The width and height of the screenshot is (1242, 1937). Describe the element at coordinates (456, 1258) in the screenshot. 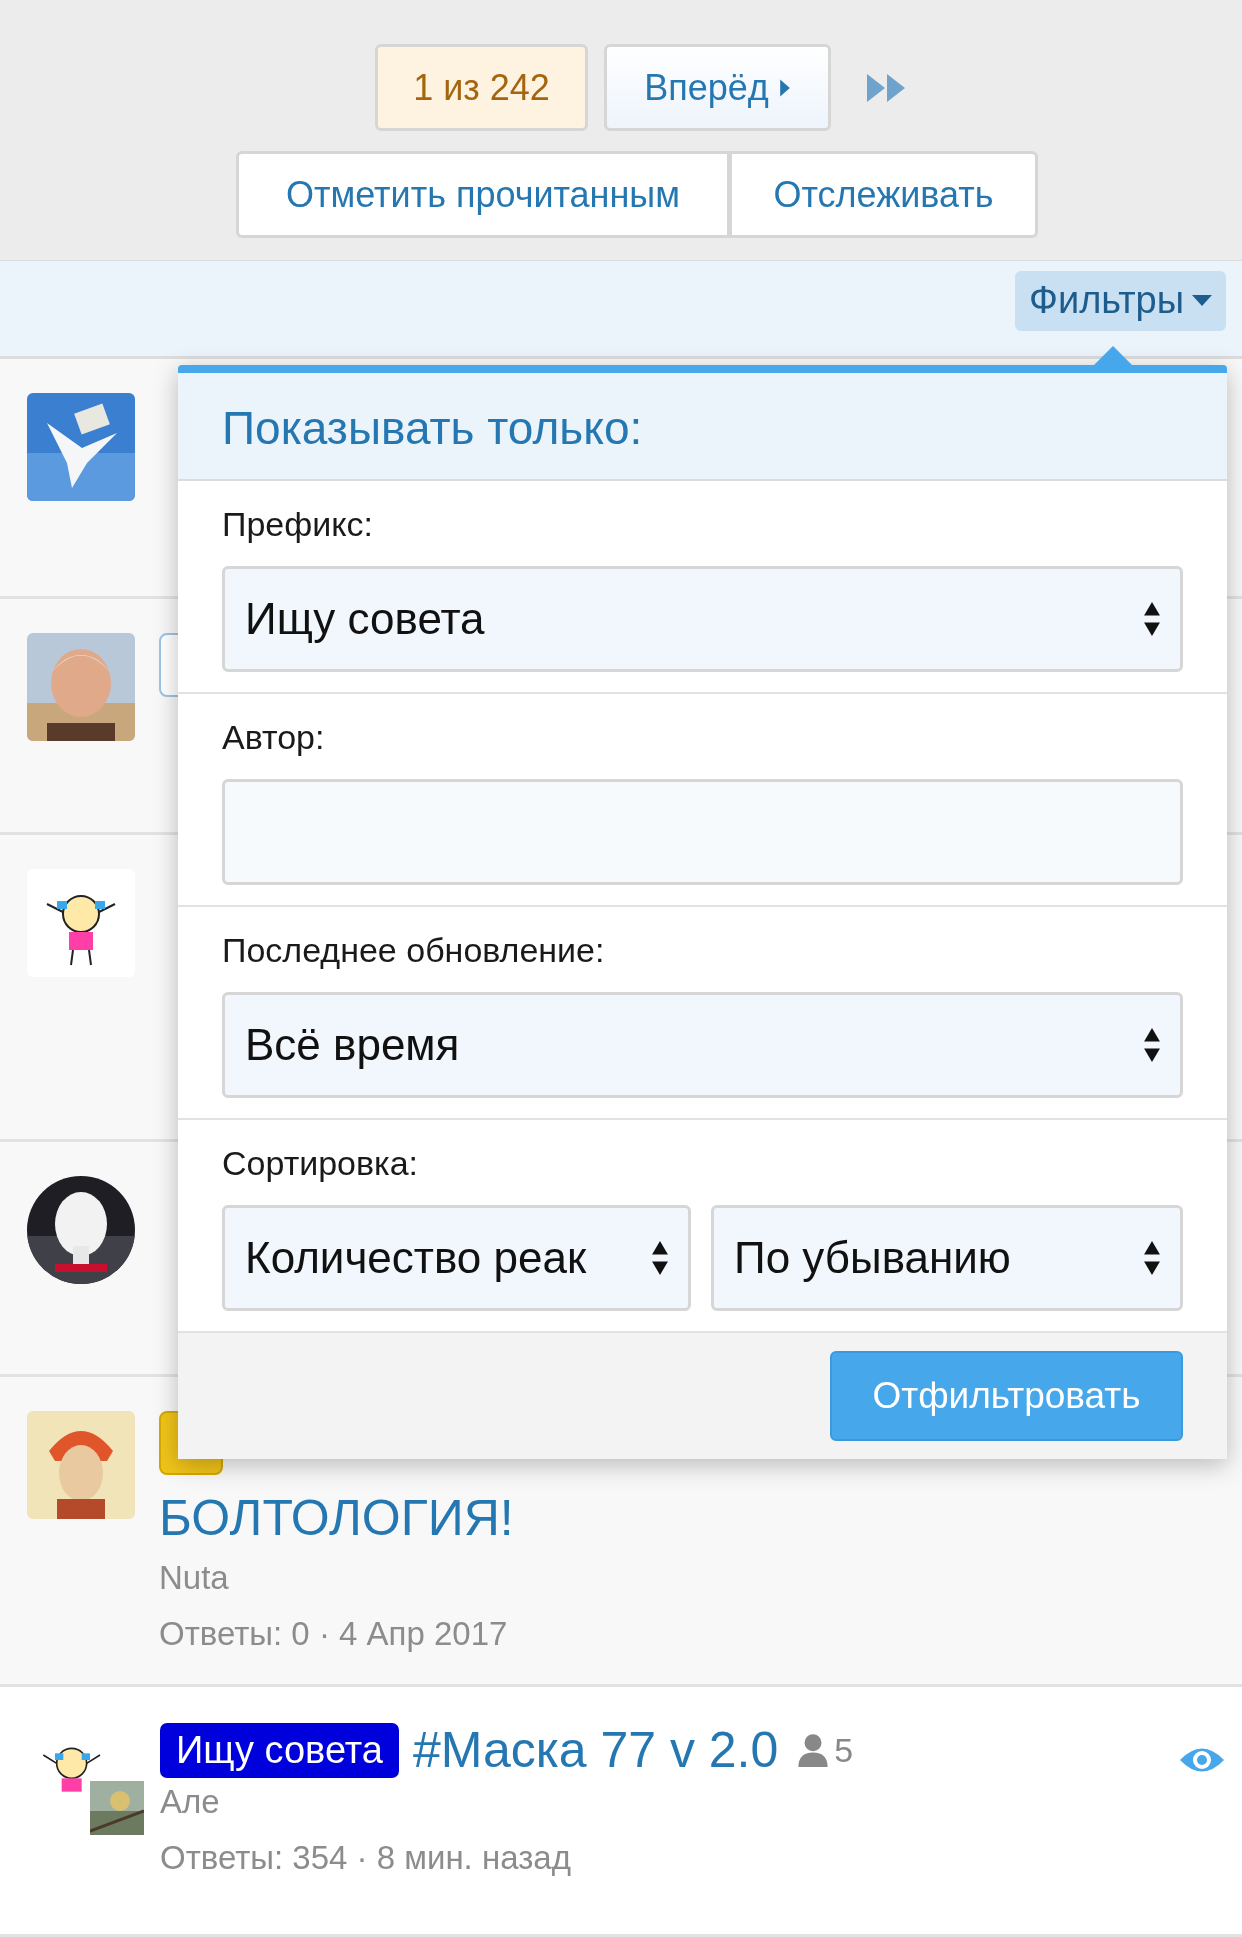

I see `select-field: Количество реак` at that location.